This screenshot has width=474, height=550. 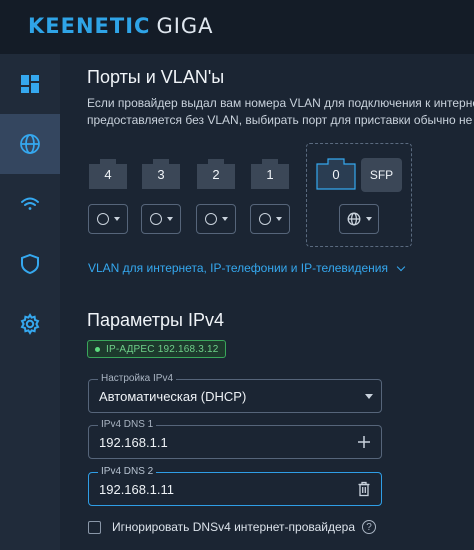 I want to click on lan-port-3: 3, so click(x=161, y=174).